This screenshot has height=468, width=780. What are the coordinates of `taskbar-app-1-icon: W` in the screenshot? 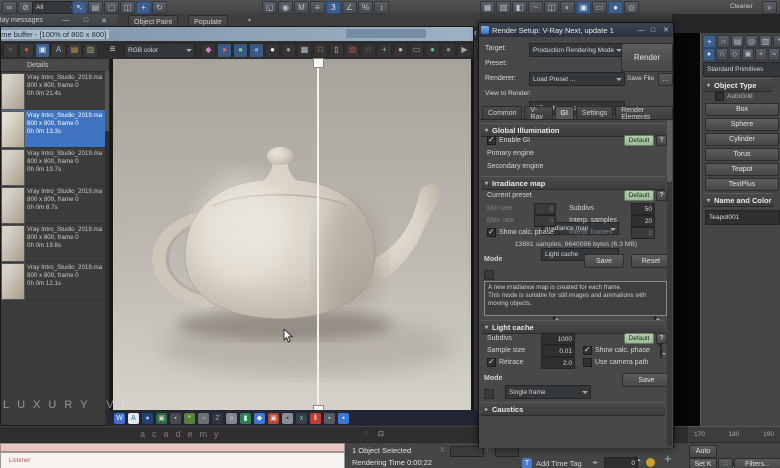 It's located at (119, 418).